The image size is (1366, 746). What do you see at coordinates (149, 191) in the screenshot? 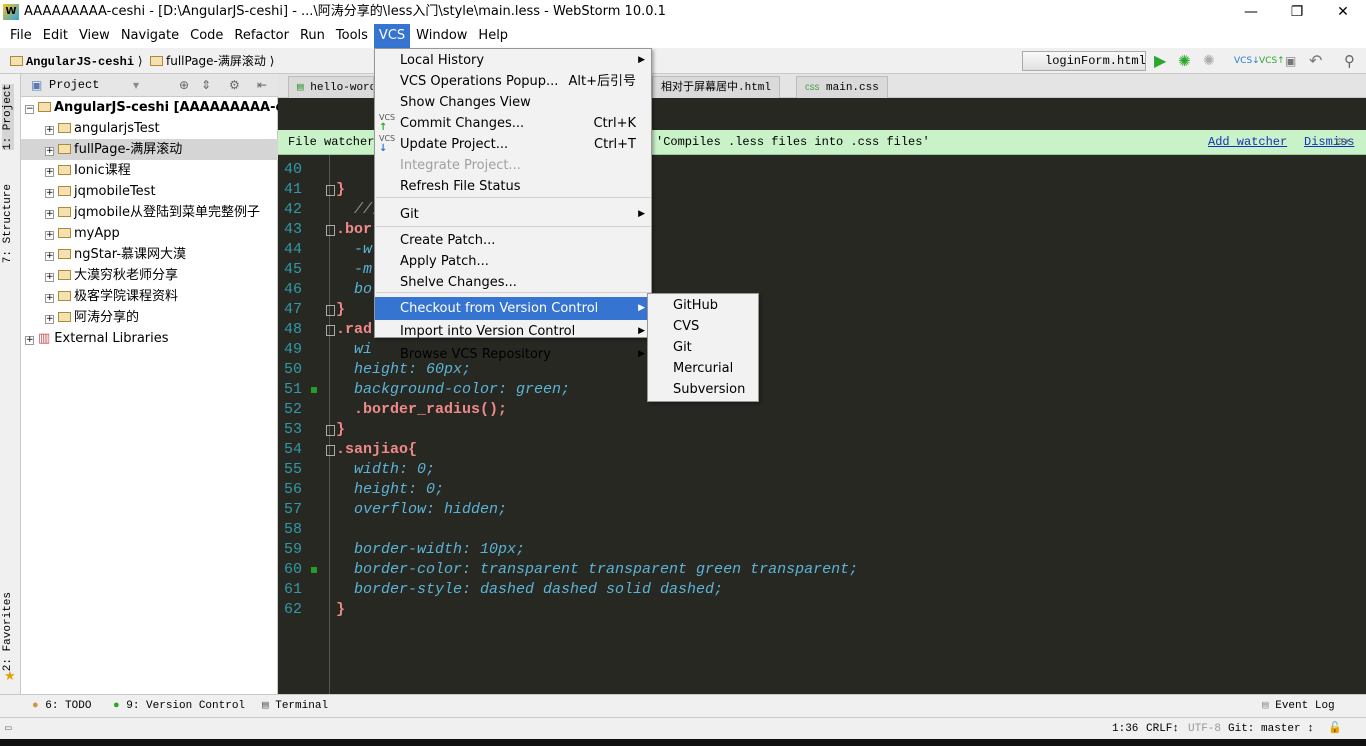
I see `tree-item: + jqmobileTest` at bounding box center [149, 191].